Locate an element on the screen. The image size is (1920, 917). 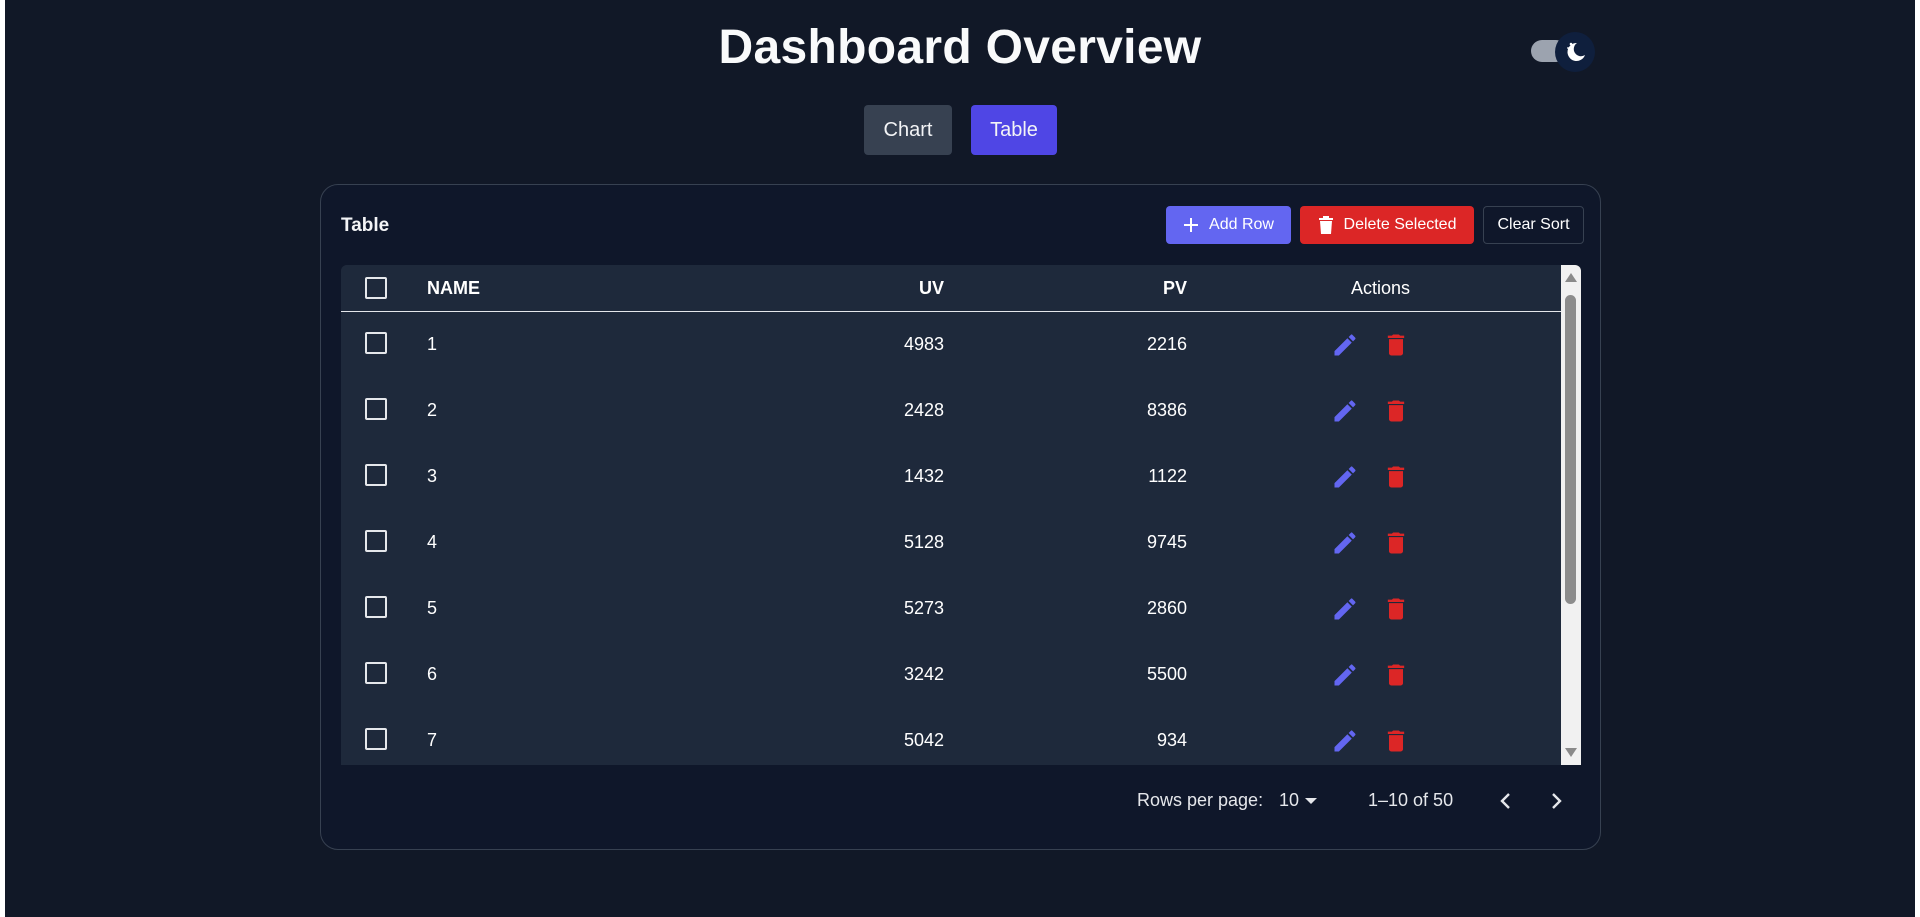
add-row-label: Add Row is located at coordinates (1241, 224).